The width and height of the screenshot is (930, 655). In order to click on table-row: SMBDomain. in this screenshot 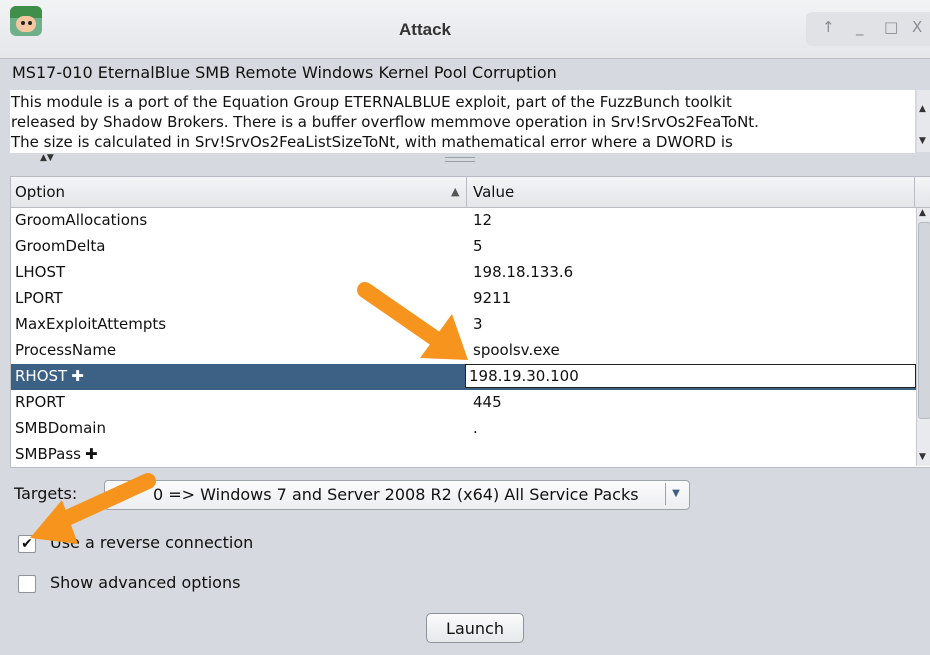, I will do `click(463, 429)`.